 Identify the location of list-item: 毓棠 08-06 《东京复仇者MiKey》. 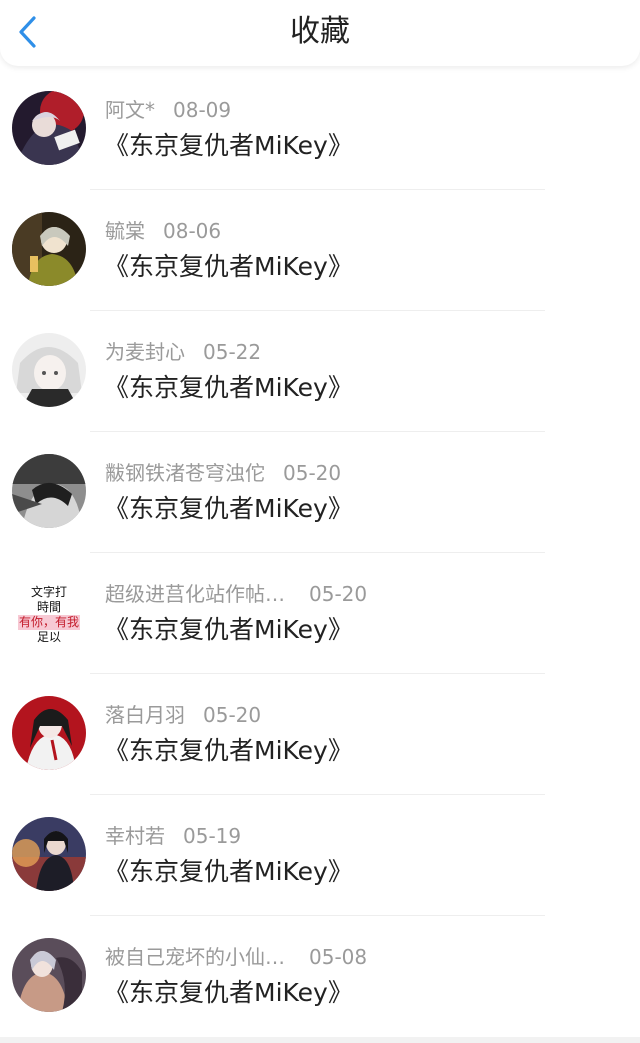
(320, 250).